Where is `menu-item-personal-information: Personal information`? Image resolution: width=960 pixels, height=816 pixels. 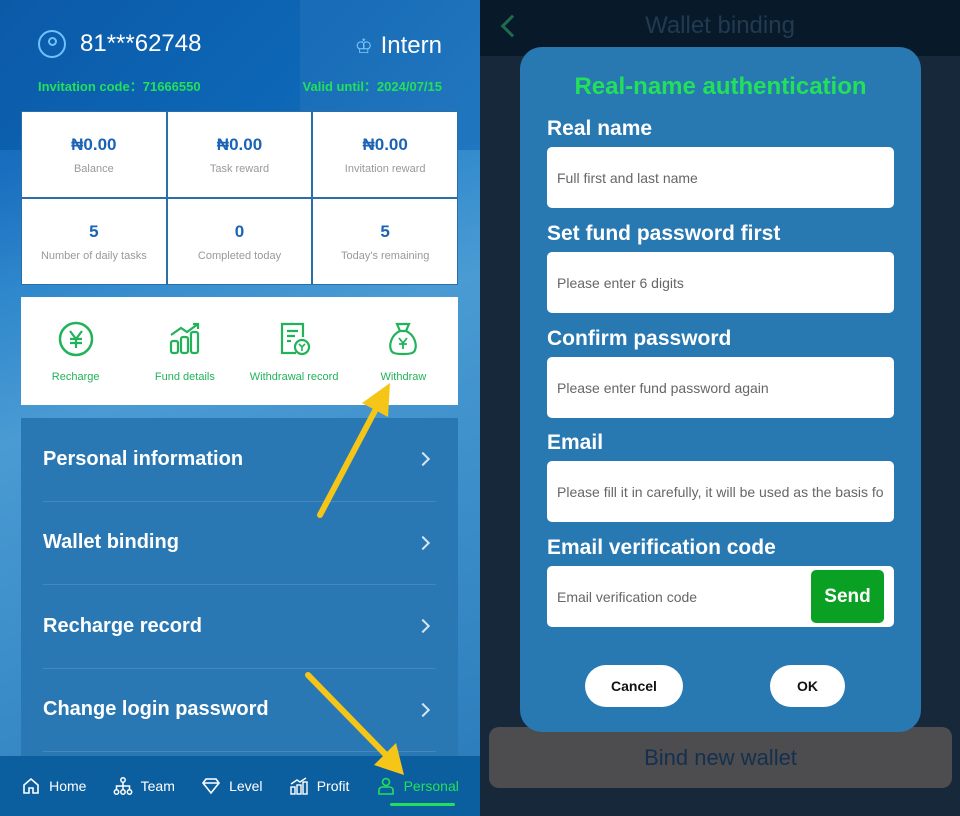
menu-item-personal-information: Personal information is located at coordinates (239, 460).